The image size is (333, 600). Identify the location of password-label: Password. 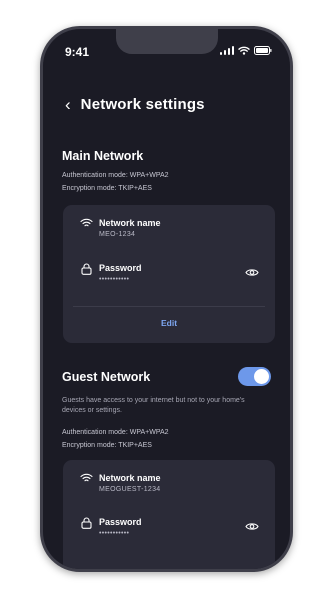
(120, 268).